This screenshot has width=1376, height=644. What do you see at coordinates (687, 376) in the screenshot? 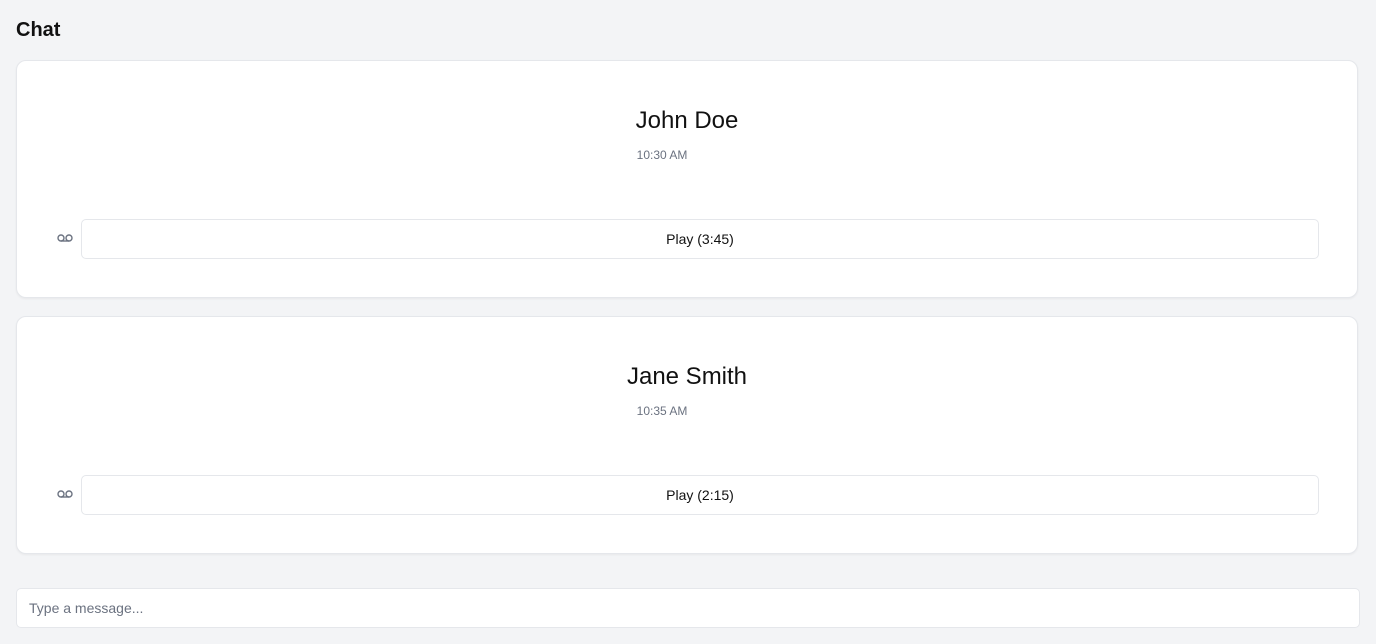
I see `sender-name: Jane Smith` at bounding box center [687, 376].